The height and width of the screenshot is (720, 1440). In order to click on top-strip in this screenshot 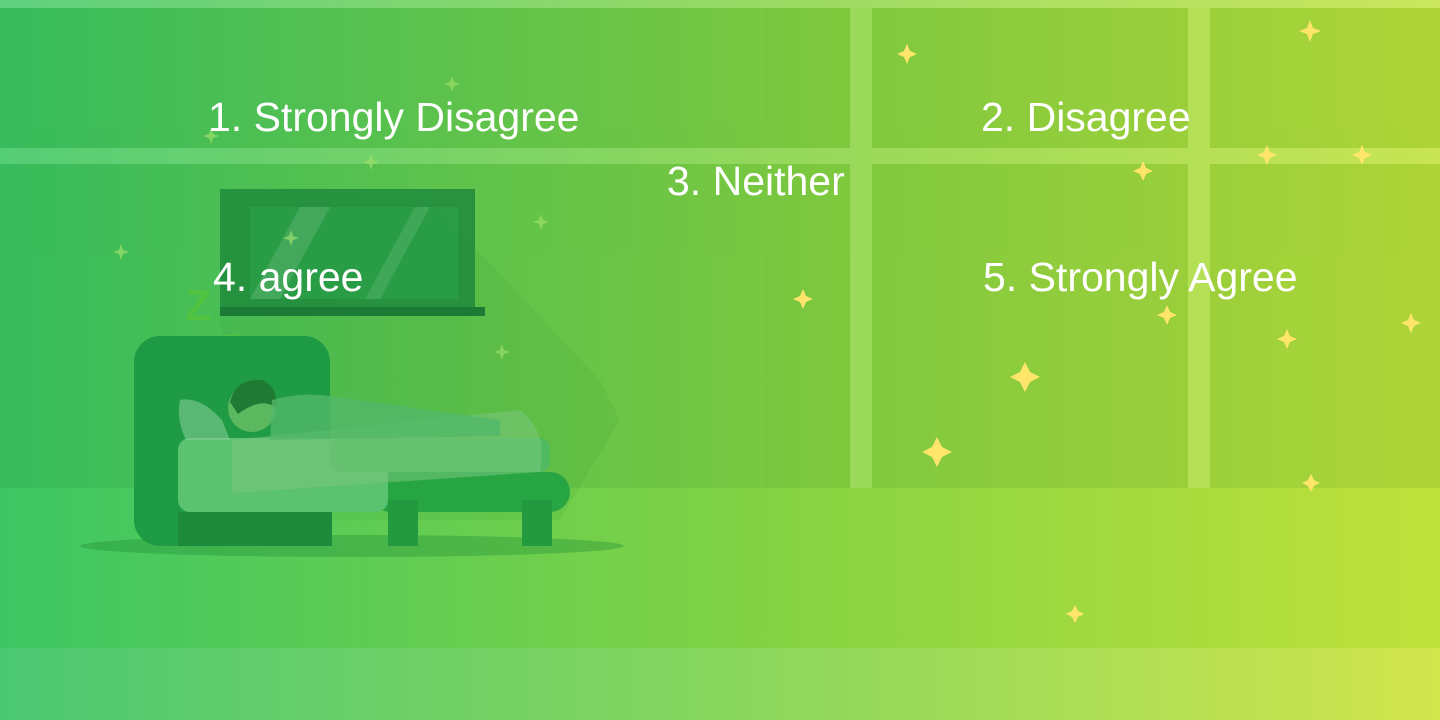, I will do `click(720, 4)`.